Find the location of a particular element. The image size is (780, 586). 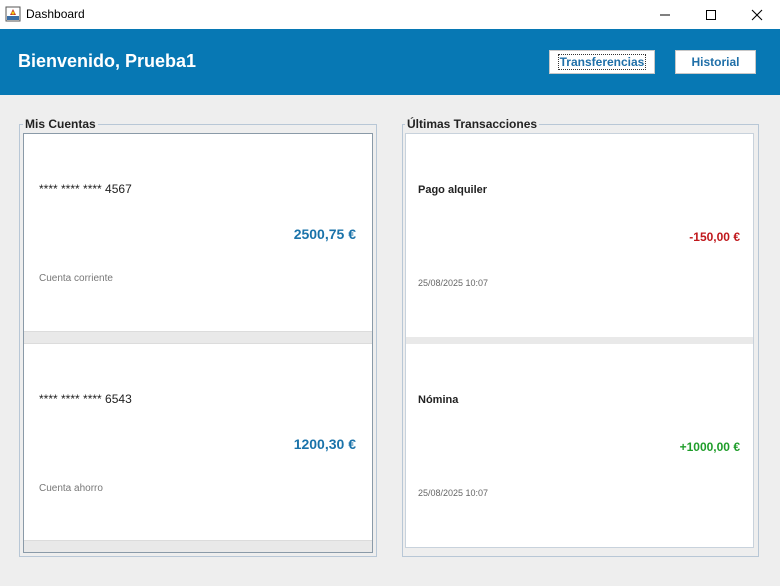

account-number: **** **** **** 6543 is located at coordinates (85, 399).